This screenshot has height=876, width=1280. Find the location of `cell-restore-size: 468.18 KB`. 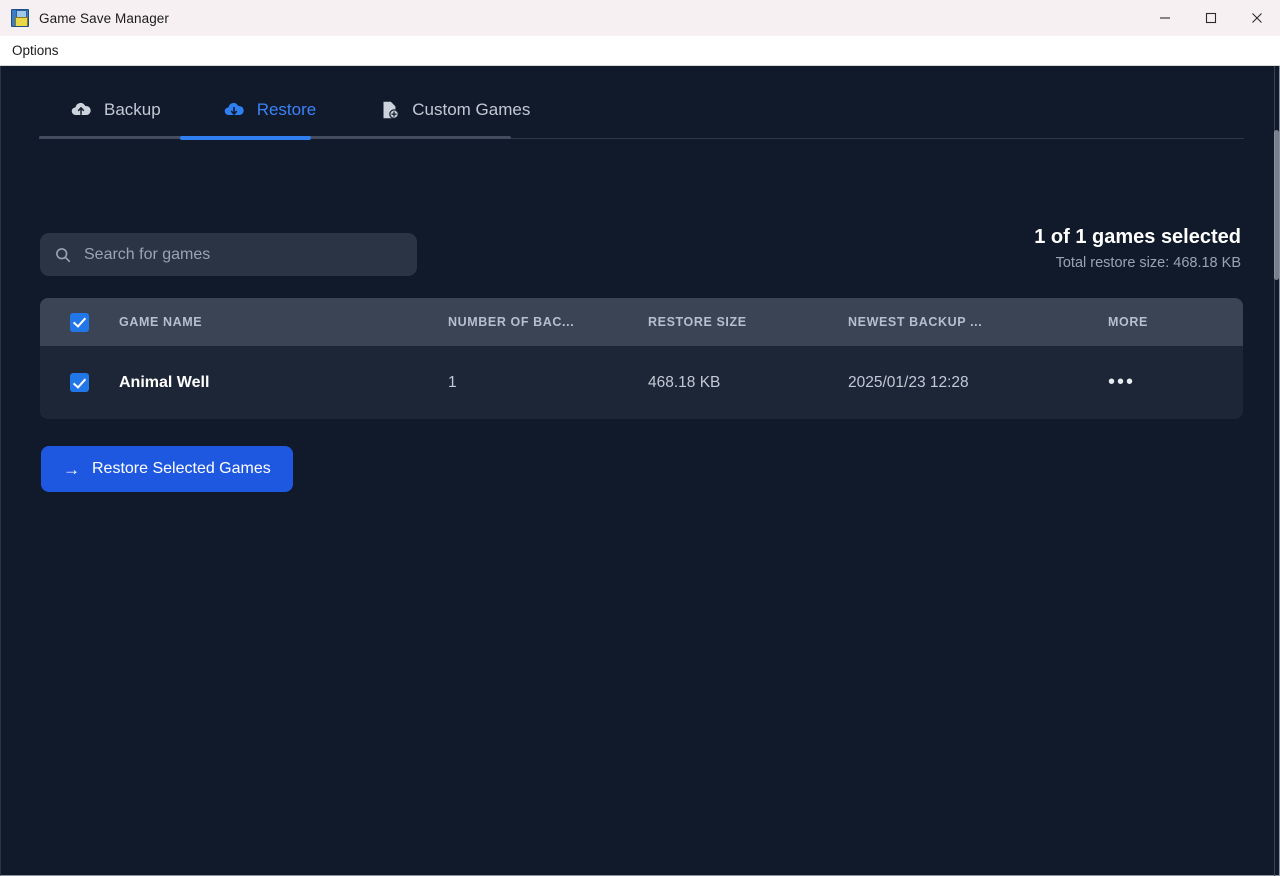

cell-restore-size: 468.18 KB is located at coordinates (684, 382).